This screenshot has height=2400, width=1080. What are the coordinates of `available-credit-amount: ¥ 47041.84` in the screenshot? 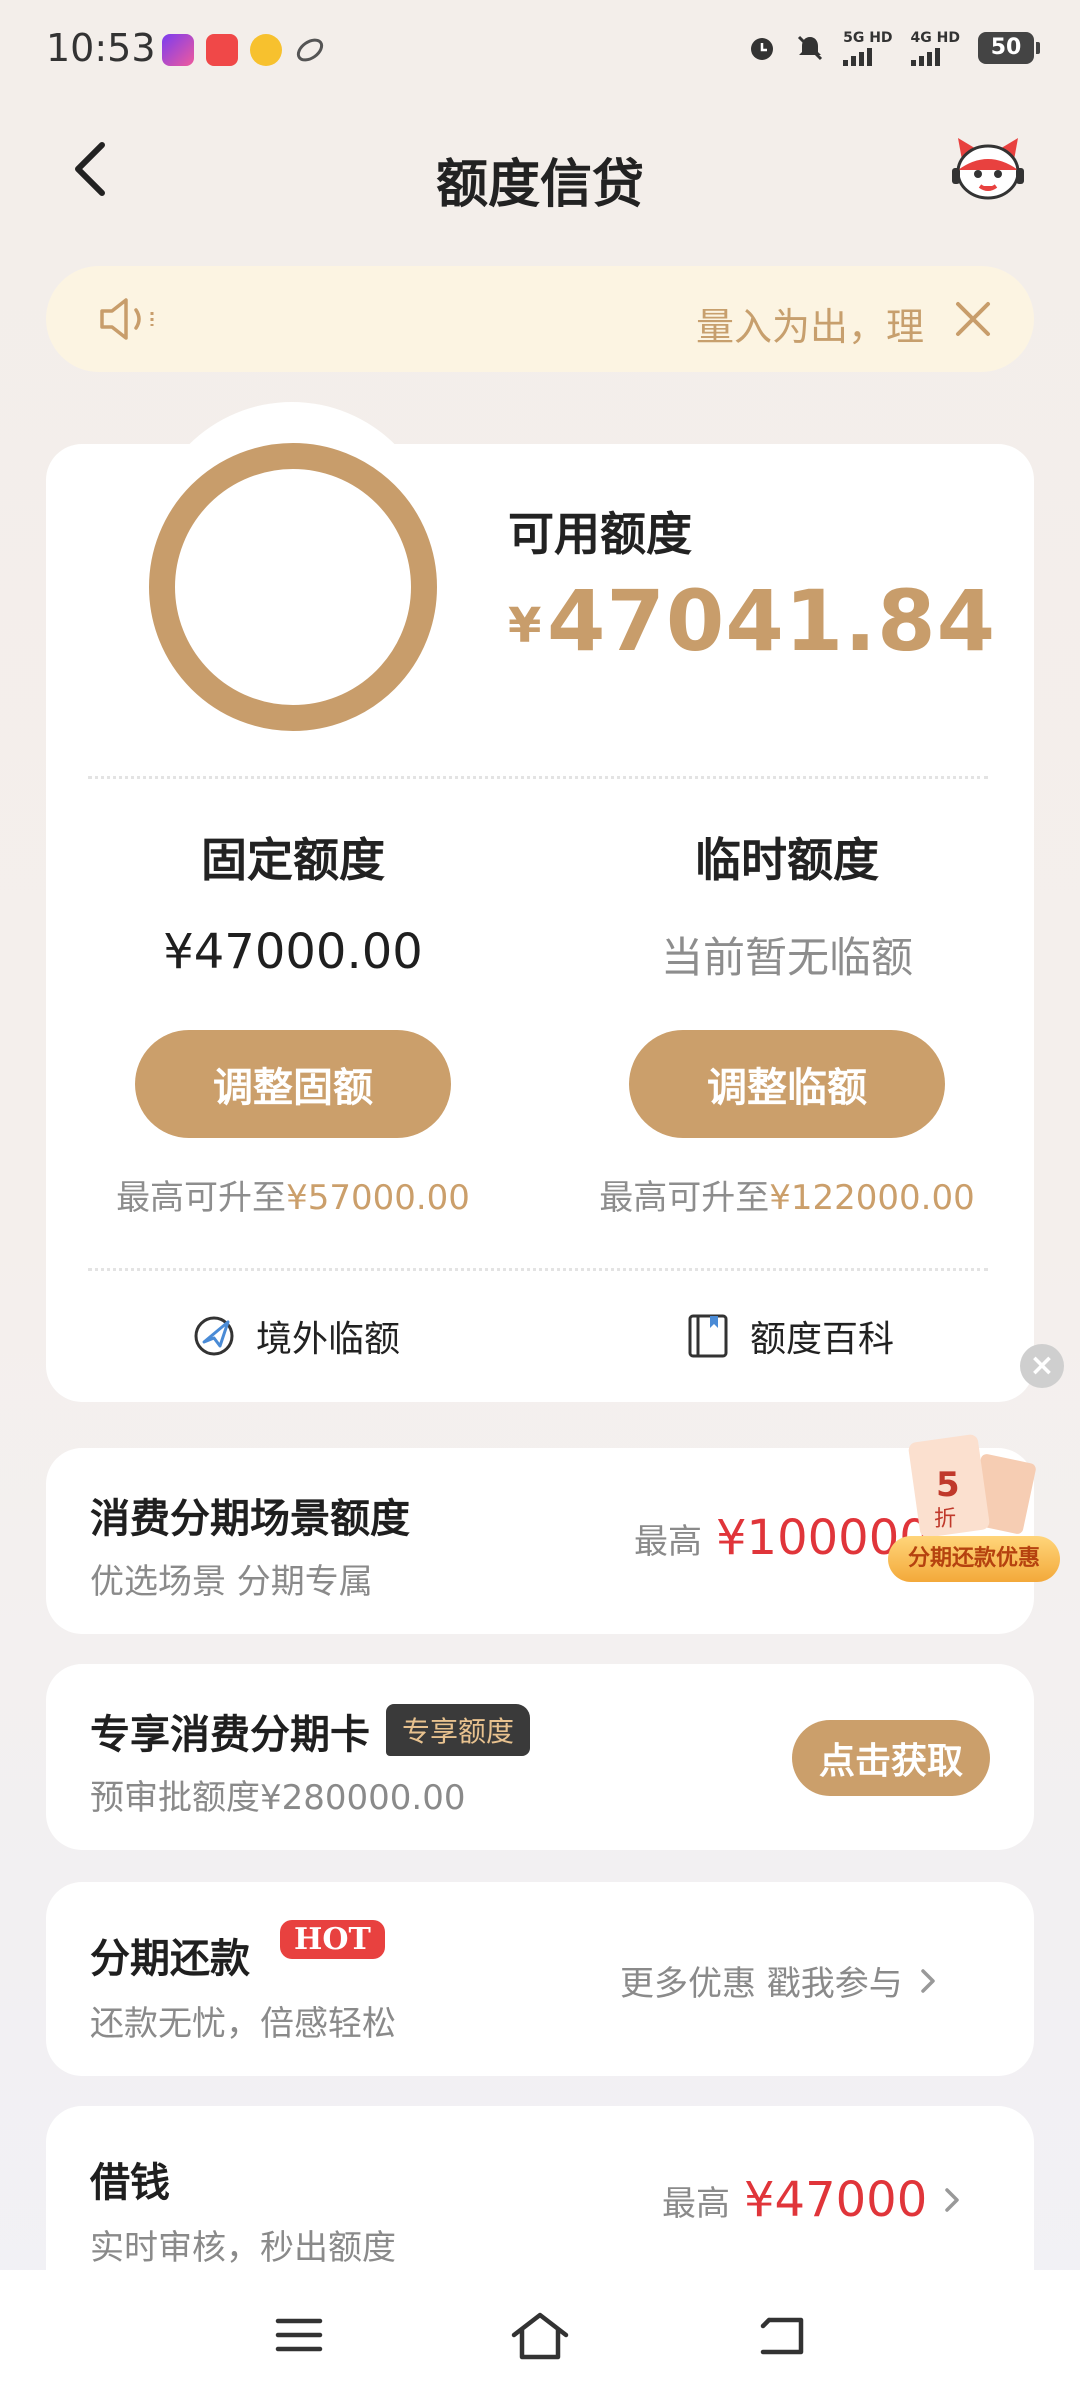 It's located at (752, 621).